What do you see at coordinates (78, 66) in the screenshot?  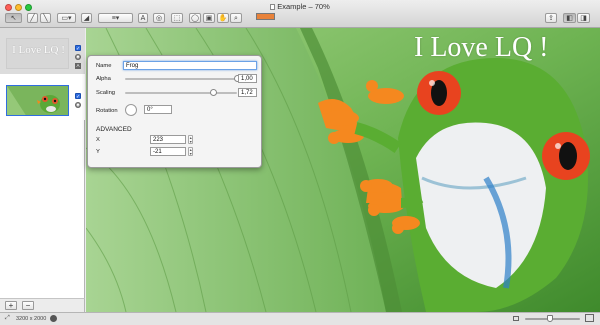 I see `text-layer-icon: A` at bounding box center [78, 66].